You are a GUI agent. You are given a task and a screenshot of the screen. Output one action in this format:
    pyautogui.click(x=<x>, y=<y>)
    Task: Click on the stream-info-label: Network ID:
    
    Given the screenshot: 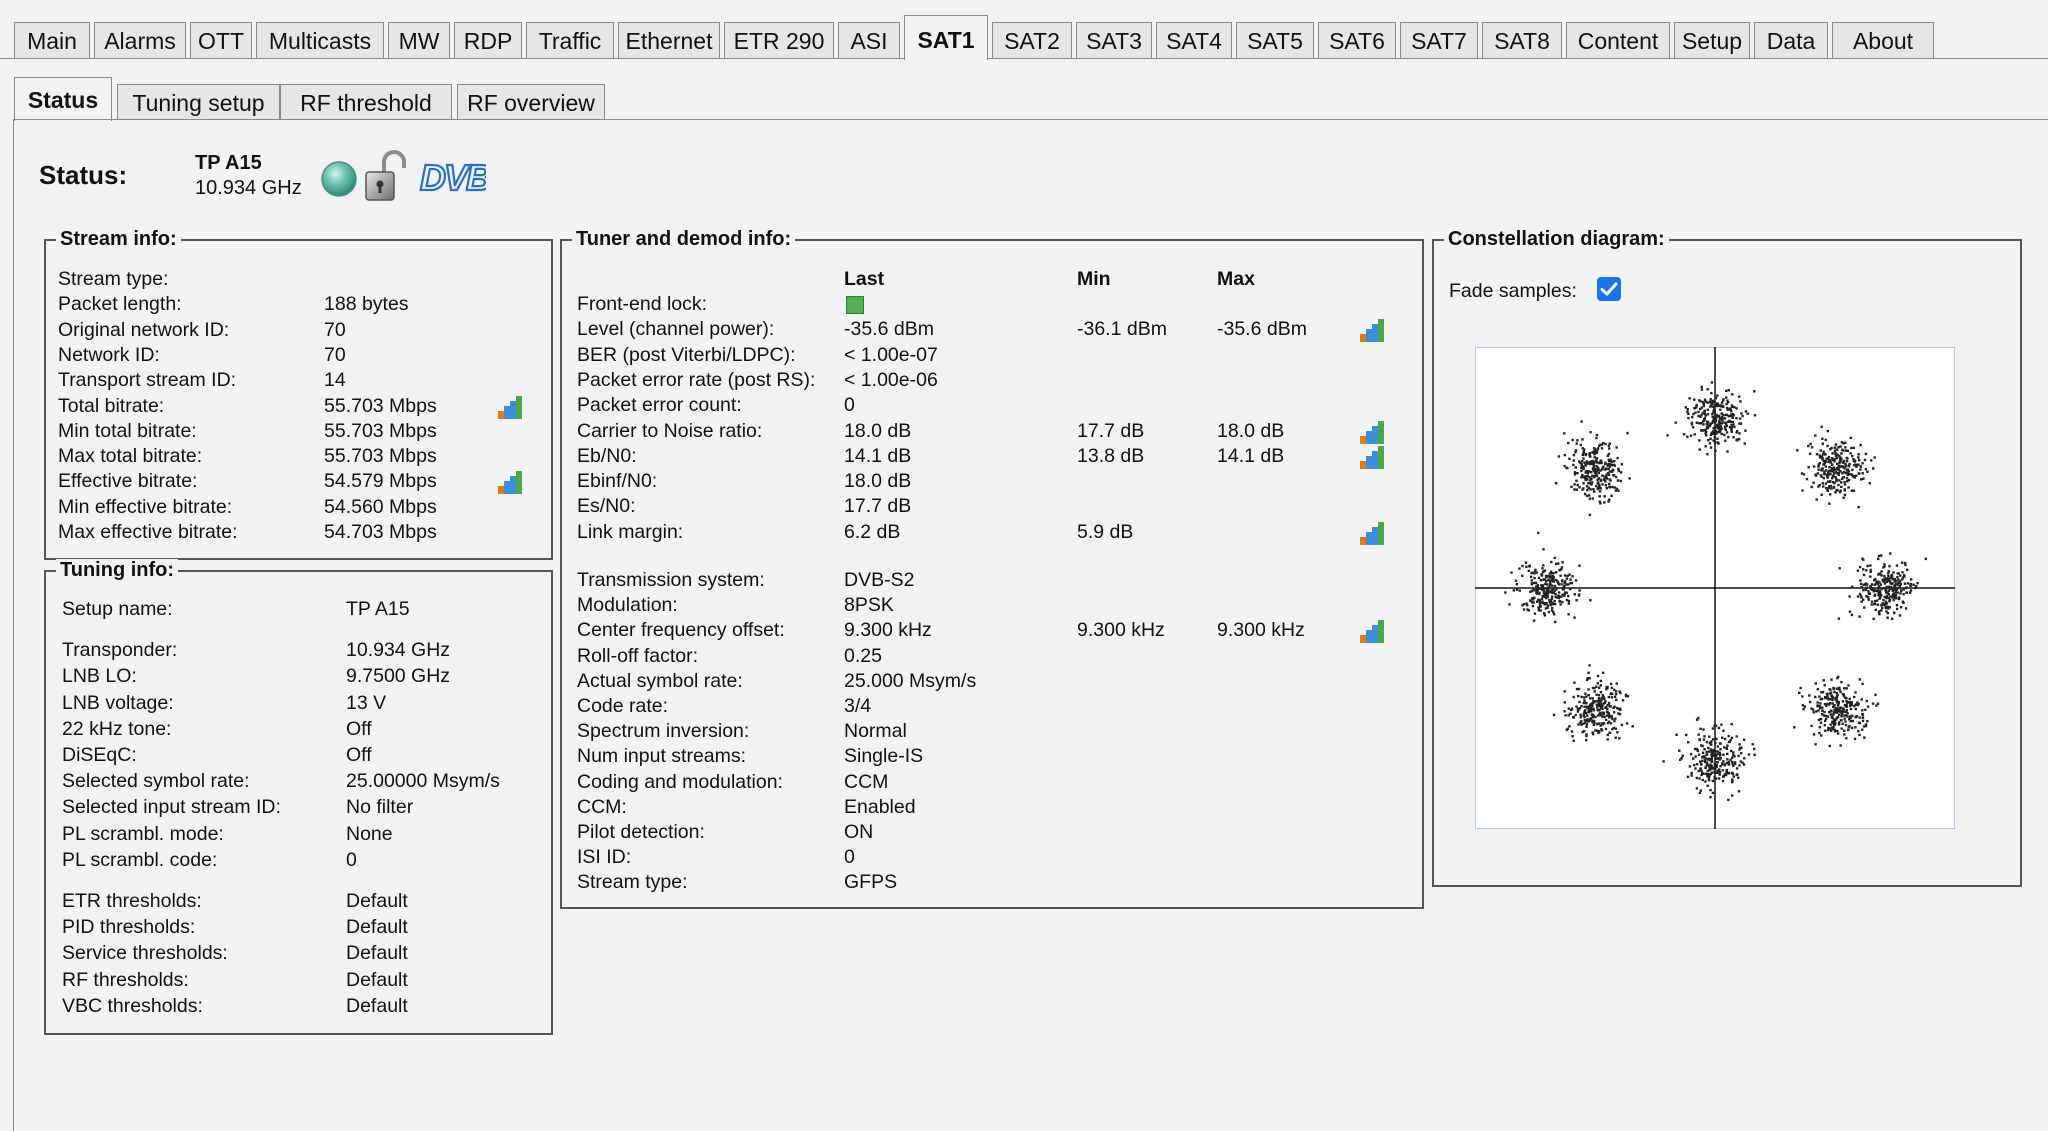 What is the action you would take?
    pyautogui.click(x=109, y=354)
    